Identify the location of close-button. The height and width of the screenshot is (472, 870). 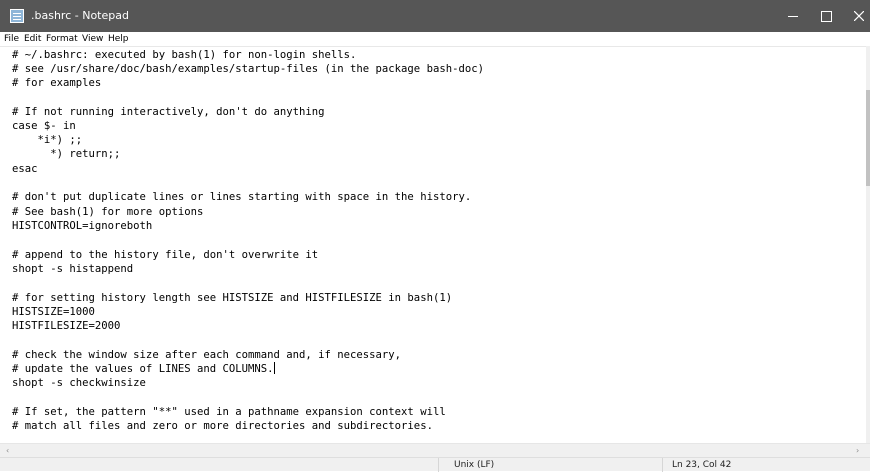
(858, 16).